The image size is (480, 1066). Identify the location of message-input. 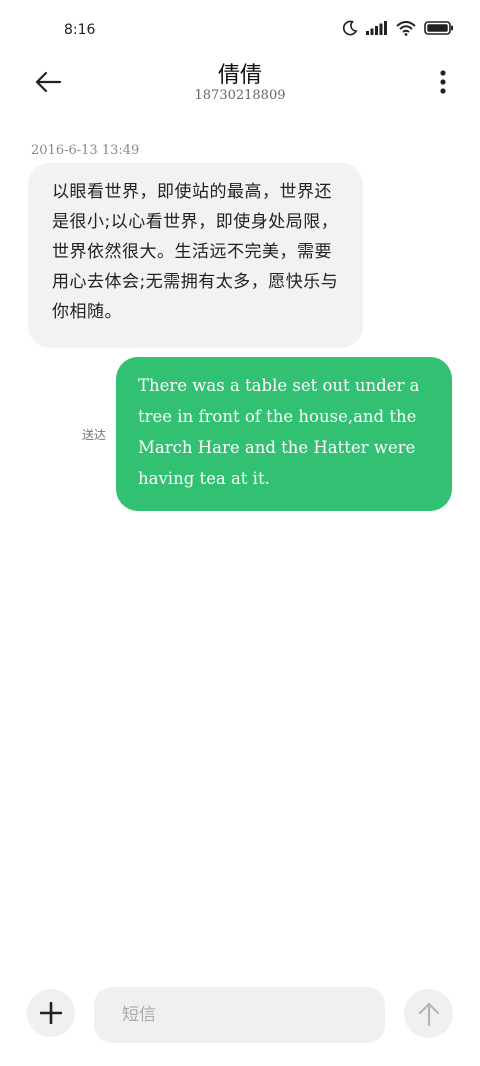
(239, 1015).